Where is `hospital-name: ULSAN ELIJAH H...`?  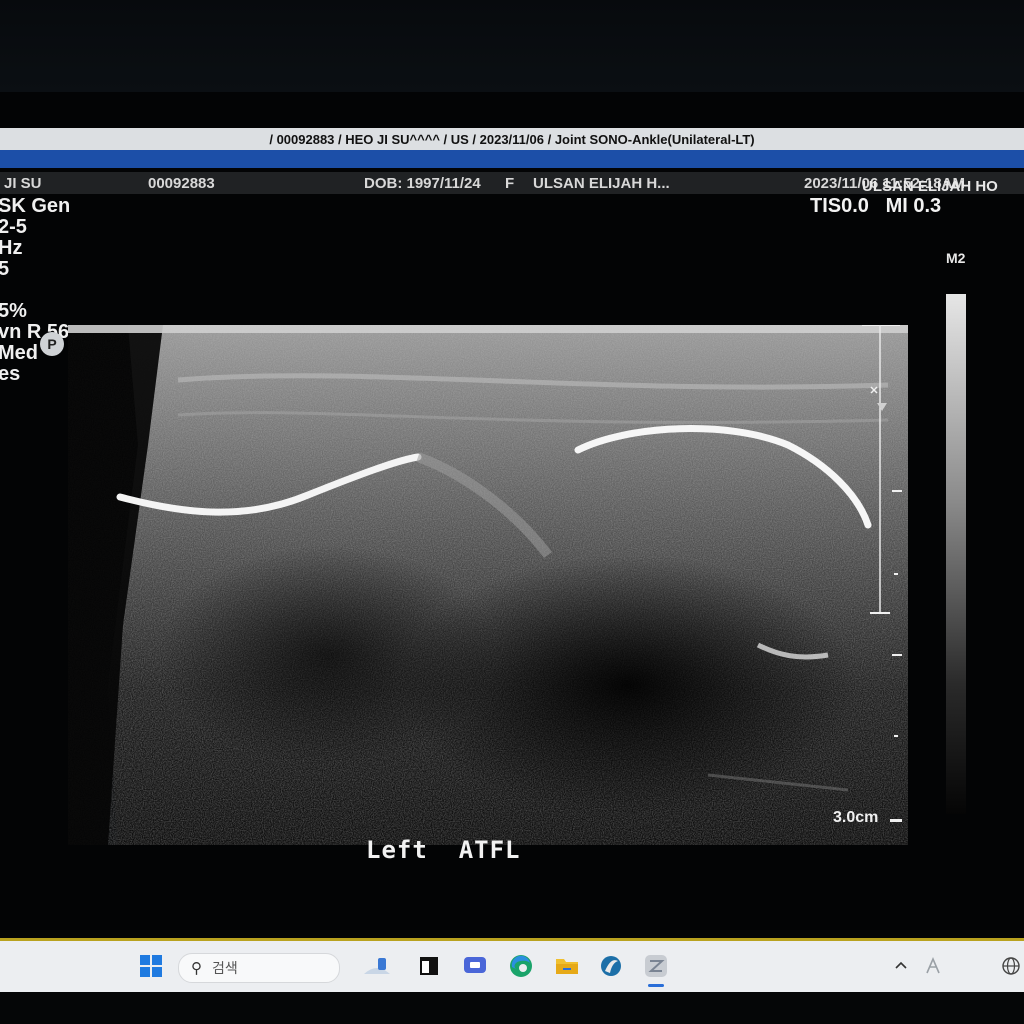 hospital-name: ULSAN ELIJAH H... is located at coordinates (601, 183).